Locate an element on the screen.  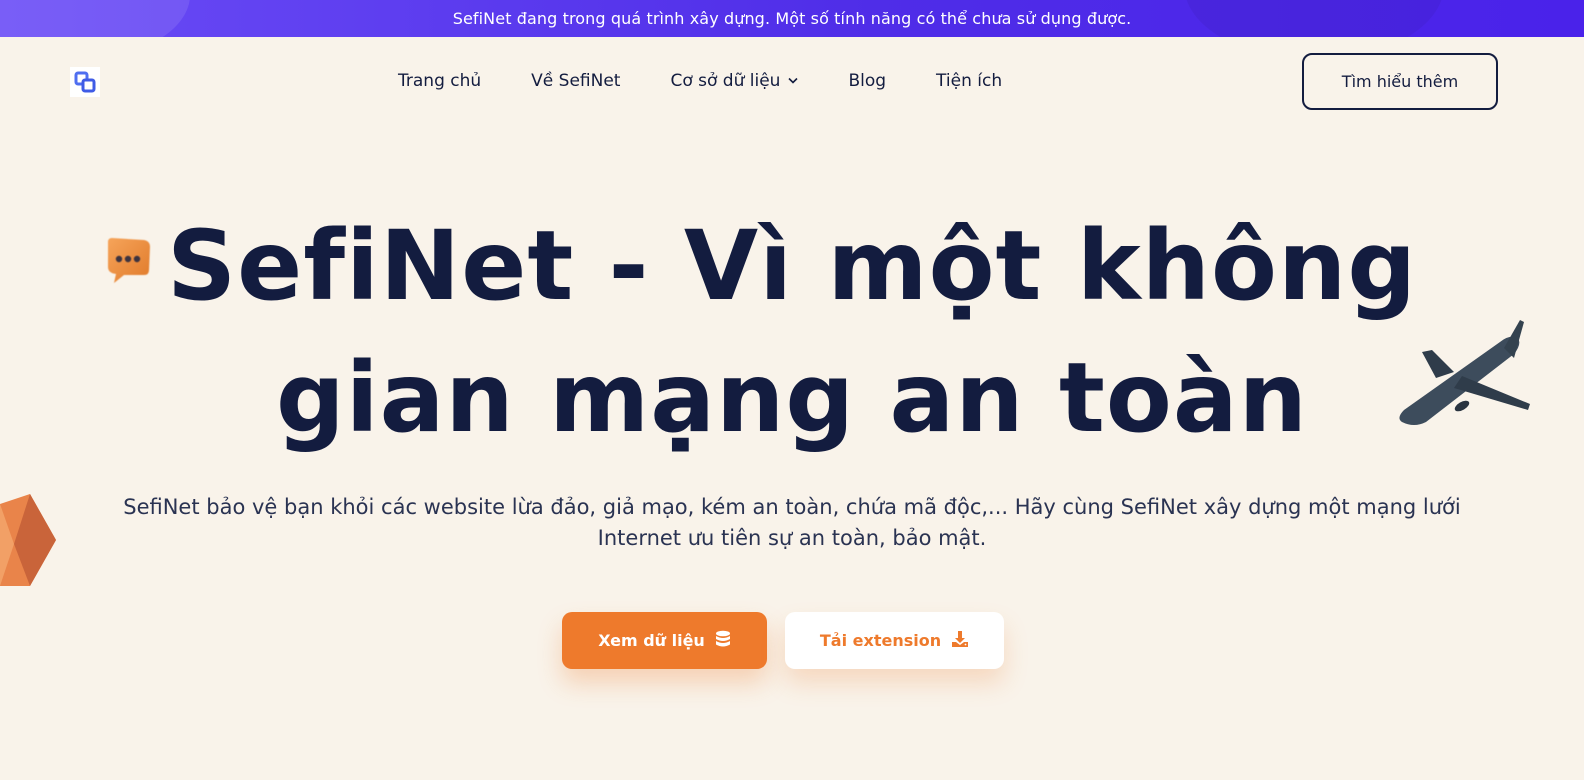
nav-item-label: Blog is located at coordinates (867, 81).